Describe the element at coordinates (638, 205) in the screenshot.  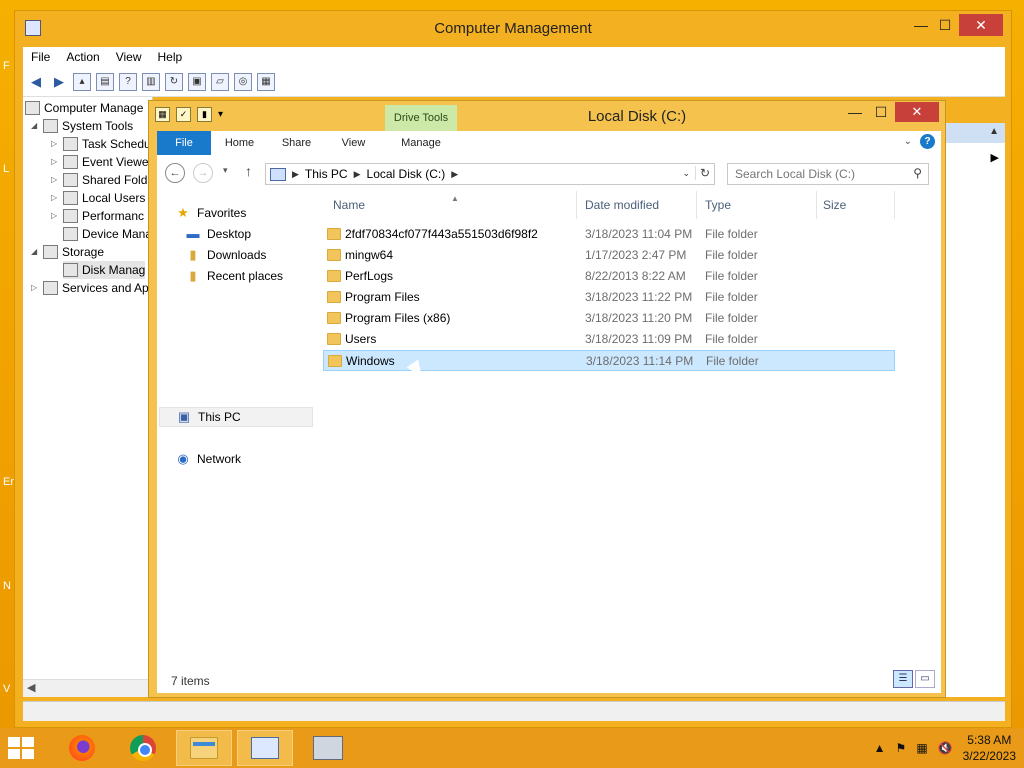
I see `column-header-date: Date modified` at that location.